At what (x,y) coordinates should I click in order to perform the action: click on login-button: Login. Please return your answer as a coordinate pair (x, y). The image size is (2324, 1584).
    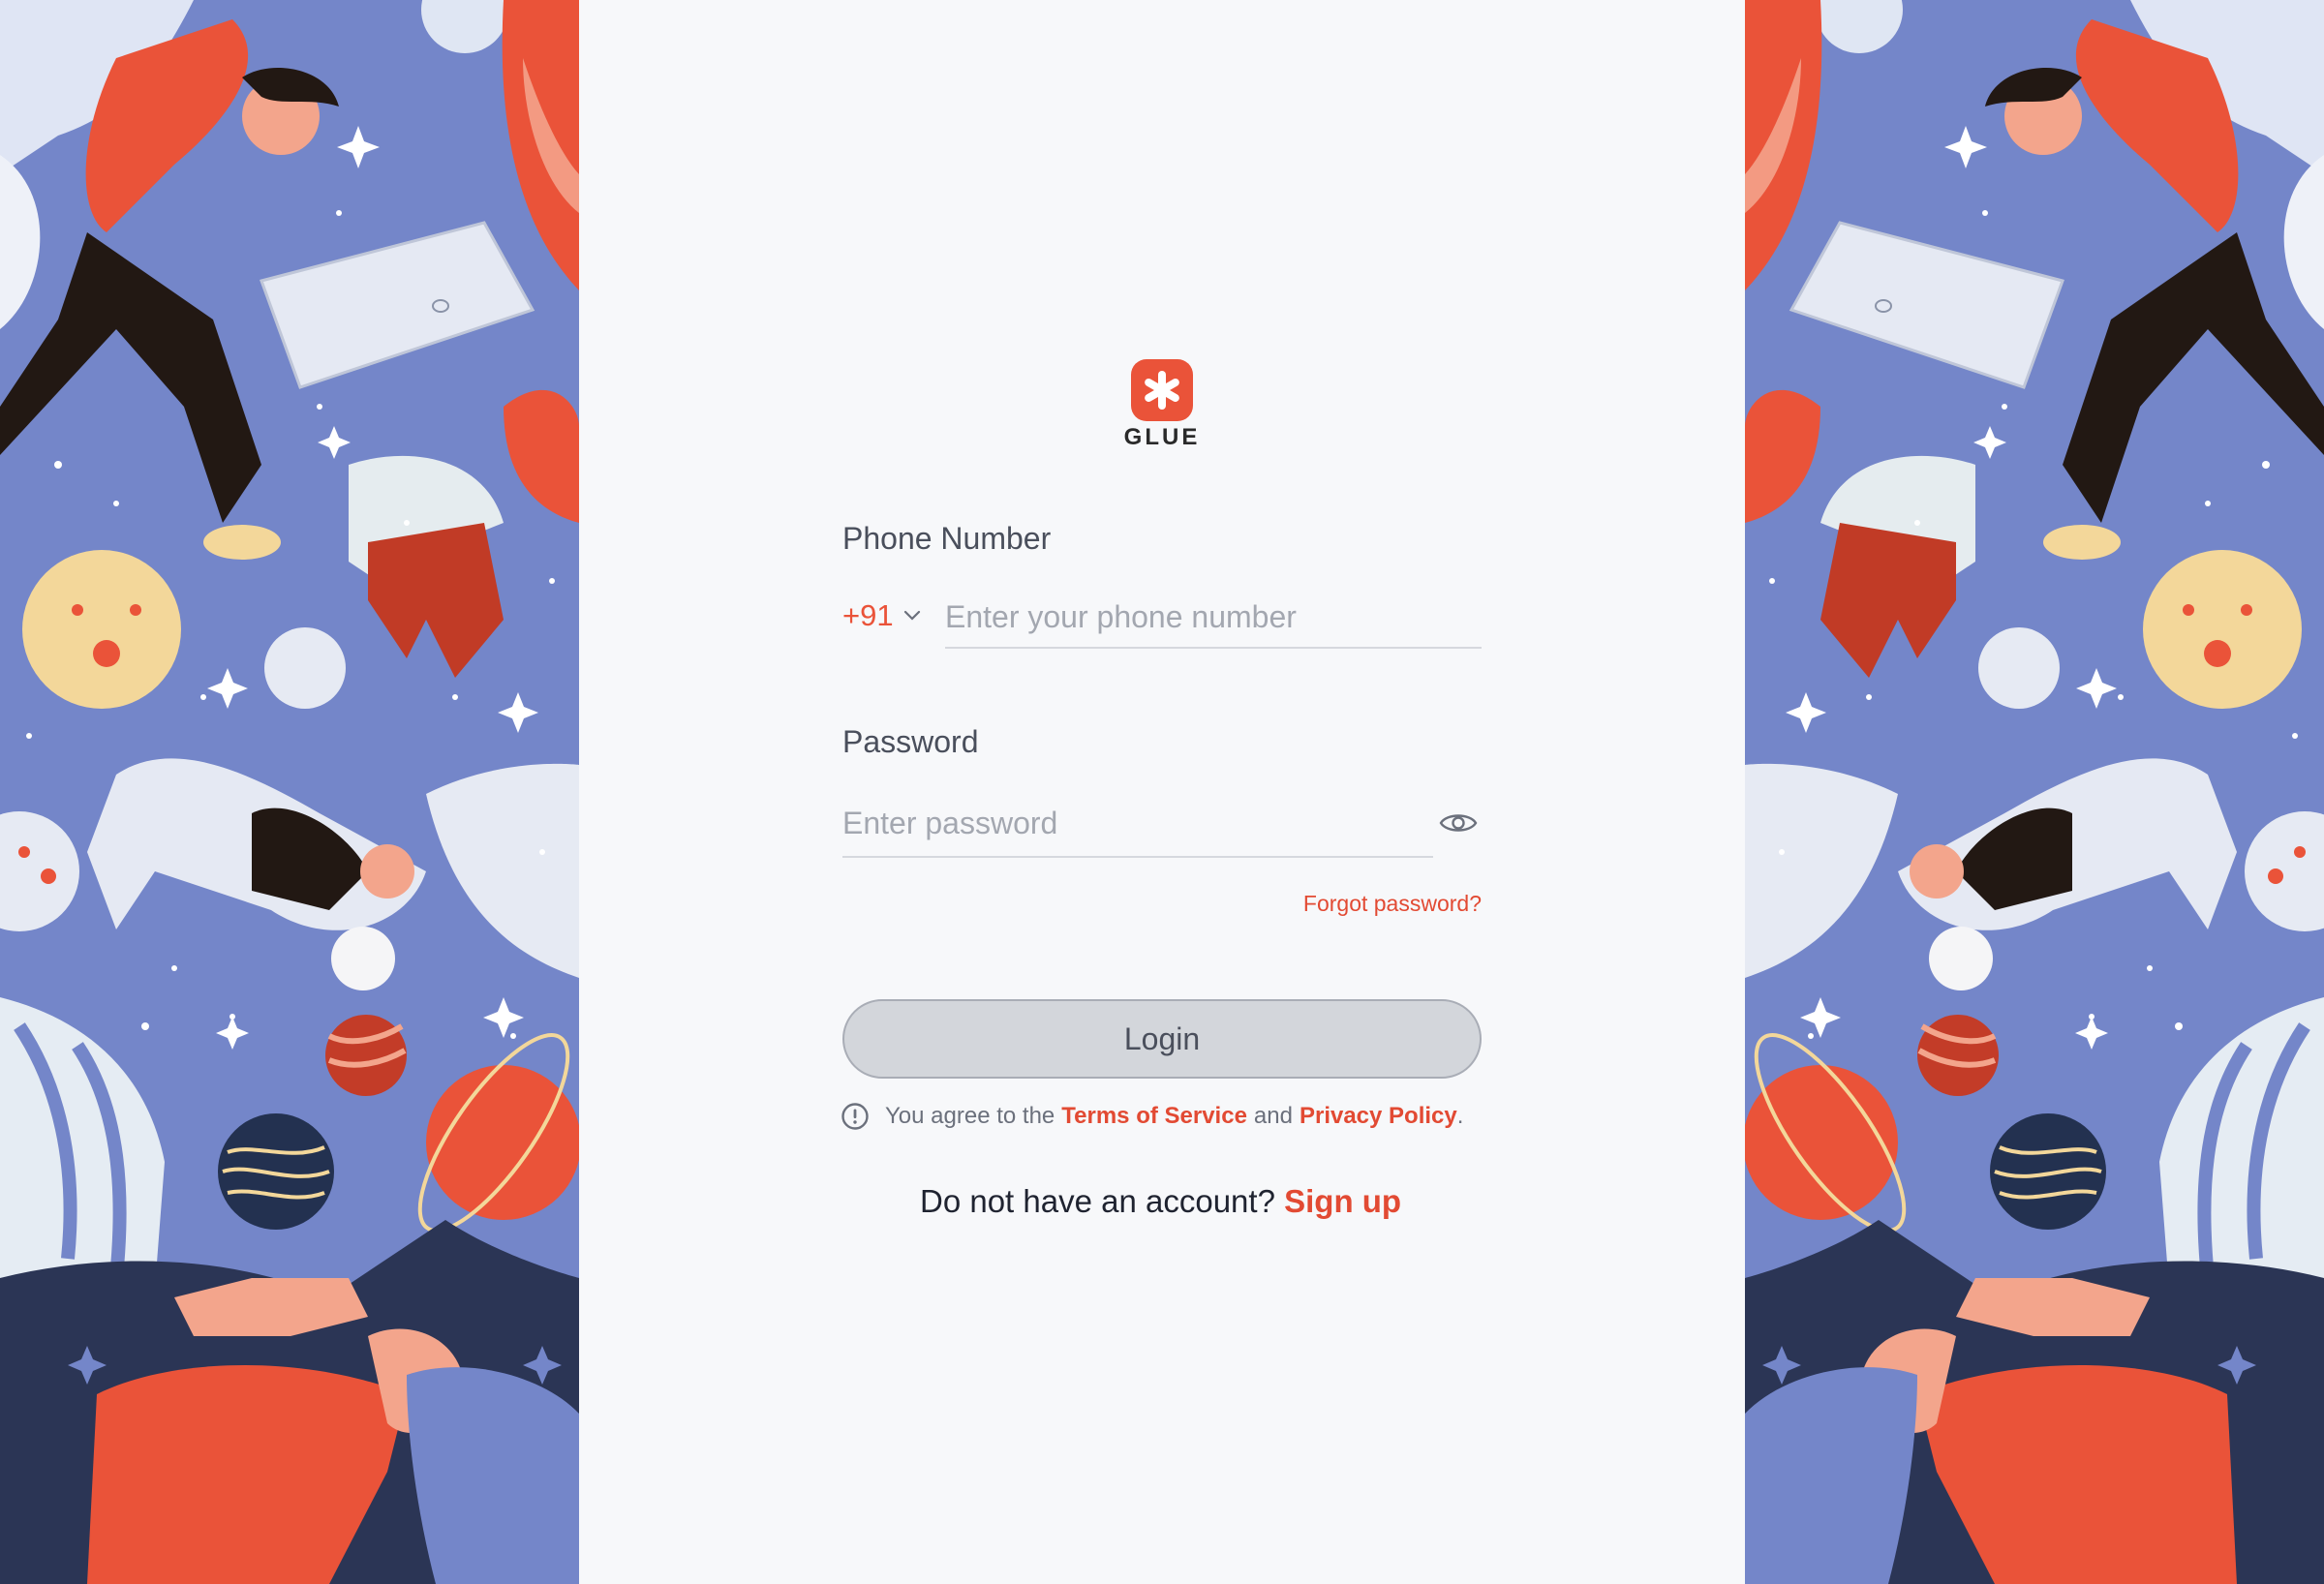
    Looking at the image, I should click on (1162, 1039).